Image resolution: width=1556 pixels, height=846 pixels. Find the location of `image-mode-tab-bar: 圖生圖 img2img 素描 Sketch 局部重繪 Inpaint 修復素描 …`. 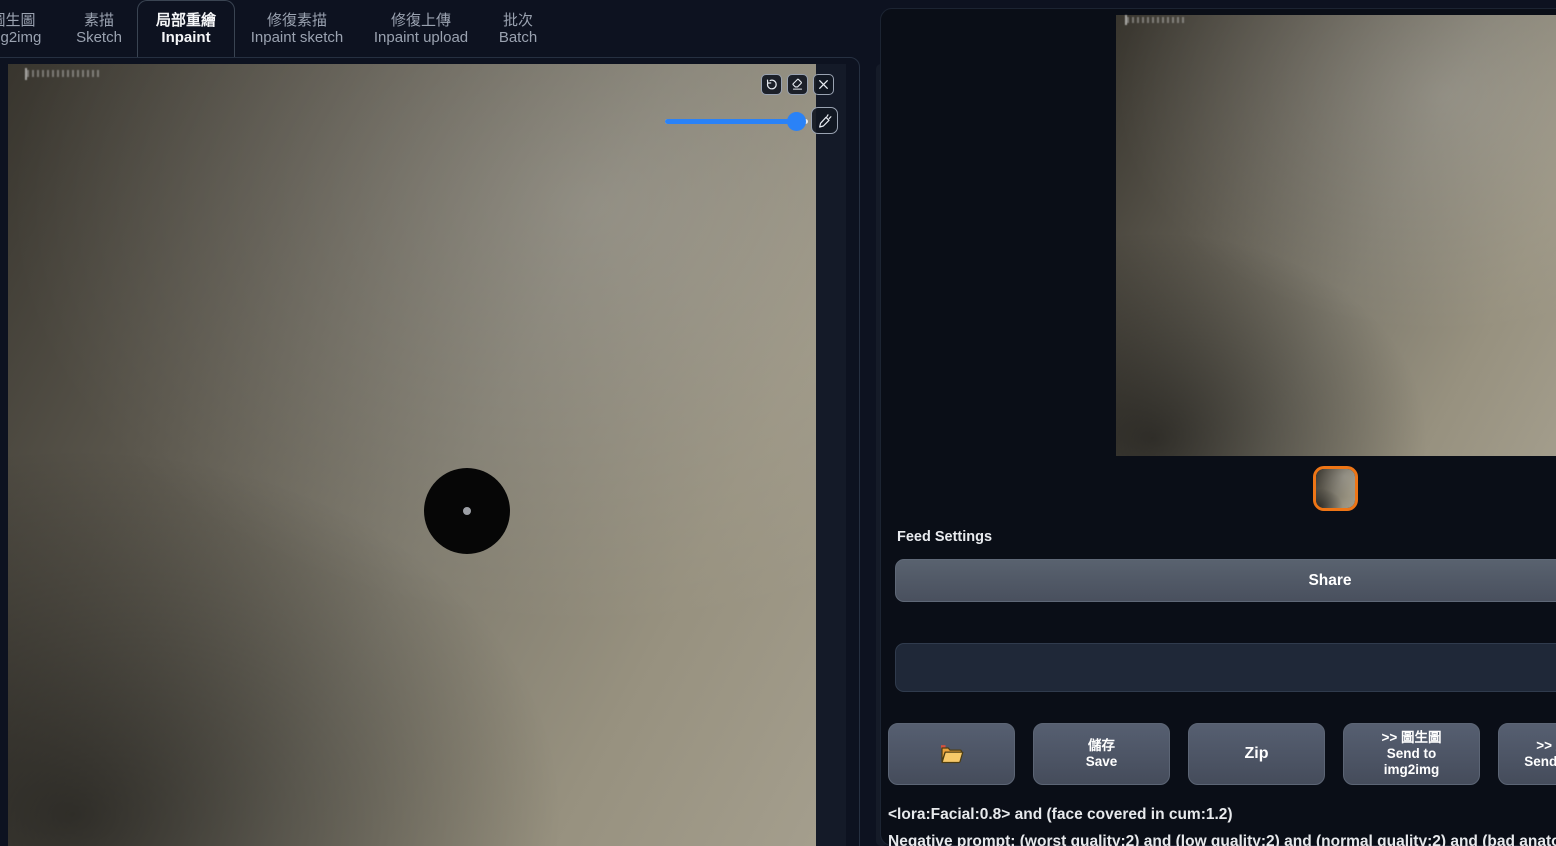

image-mode-tab-bar: 圖生圖 img2img 素描 Sketch 局部重繪 Inpaint 修復素描 … is located at coordinates (276, 28).